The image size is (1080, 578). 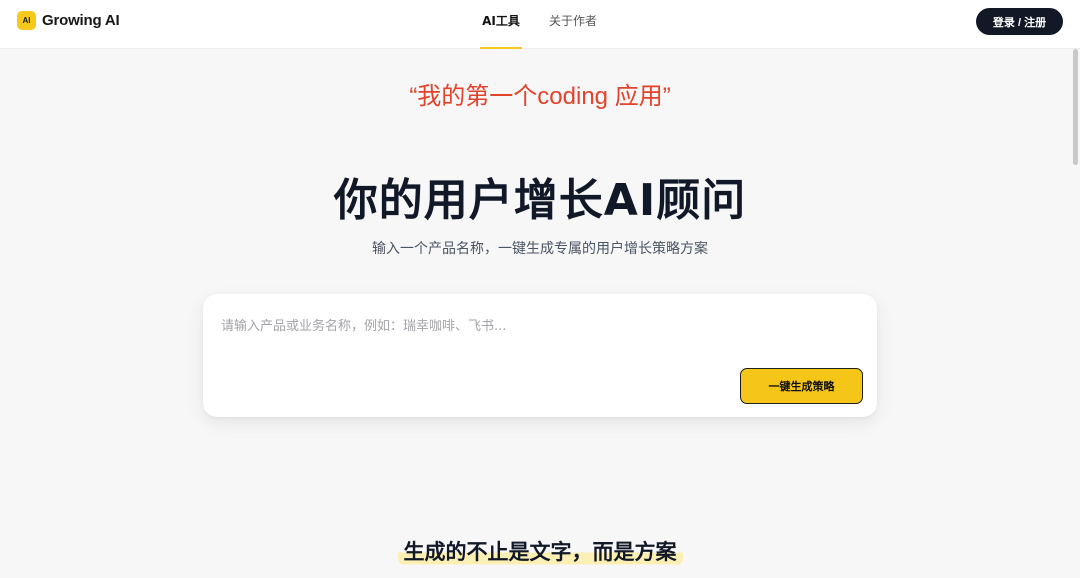 What do you see at coordinates (81, 20) in the screenshot?
I see `brand-name: Growing AI` at bounding box center [81, 20].